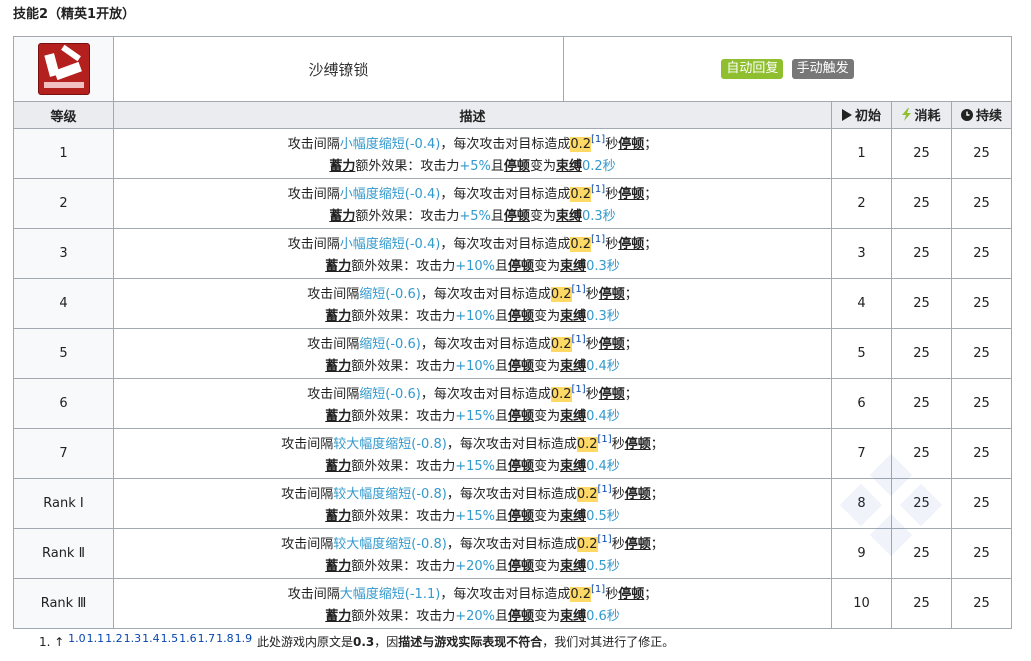 Image resolution: width=1031 pixels, height=661 pixels. Describe the element at coordinates (861, 553) in the screenshot. I see `initial-cell: 9` at that location.